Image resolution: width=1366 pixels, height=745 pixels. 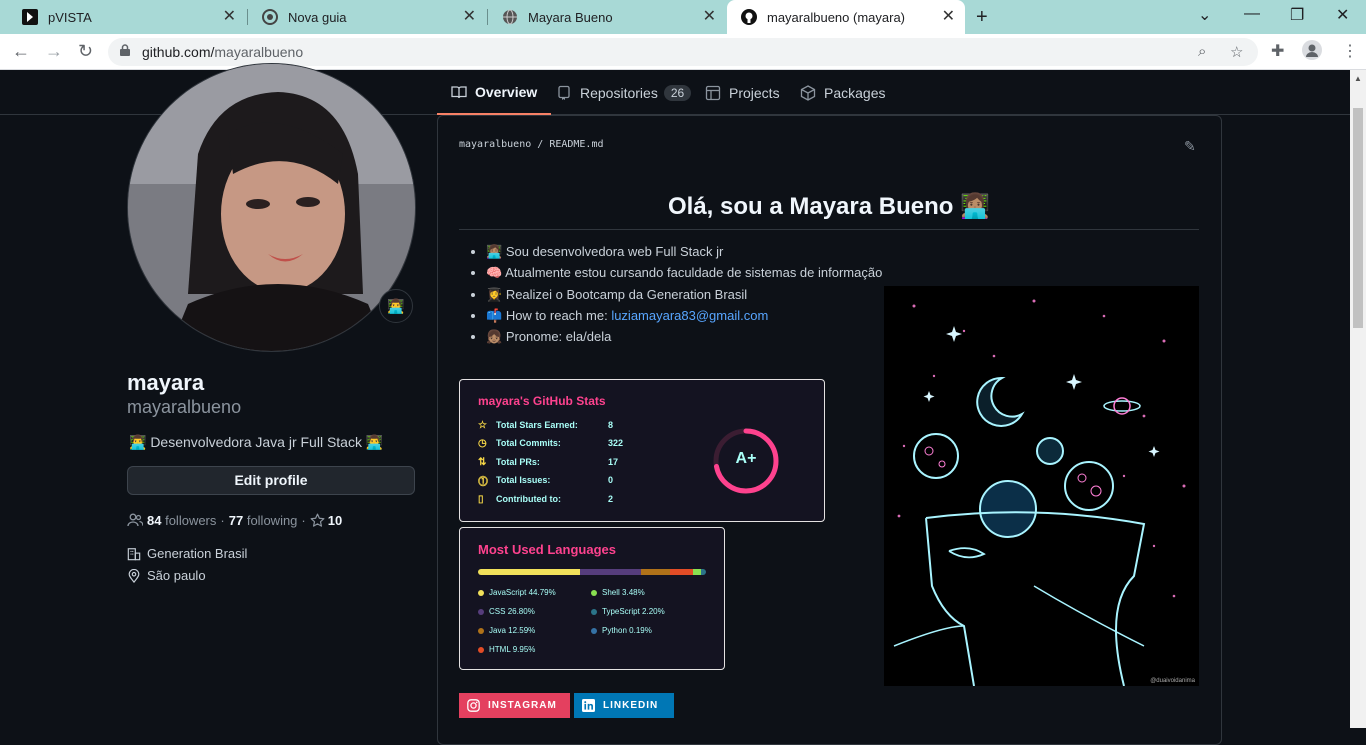 I want to click on tab-pvista: pVISTA ✕, so click(x=127, y=17).